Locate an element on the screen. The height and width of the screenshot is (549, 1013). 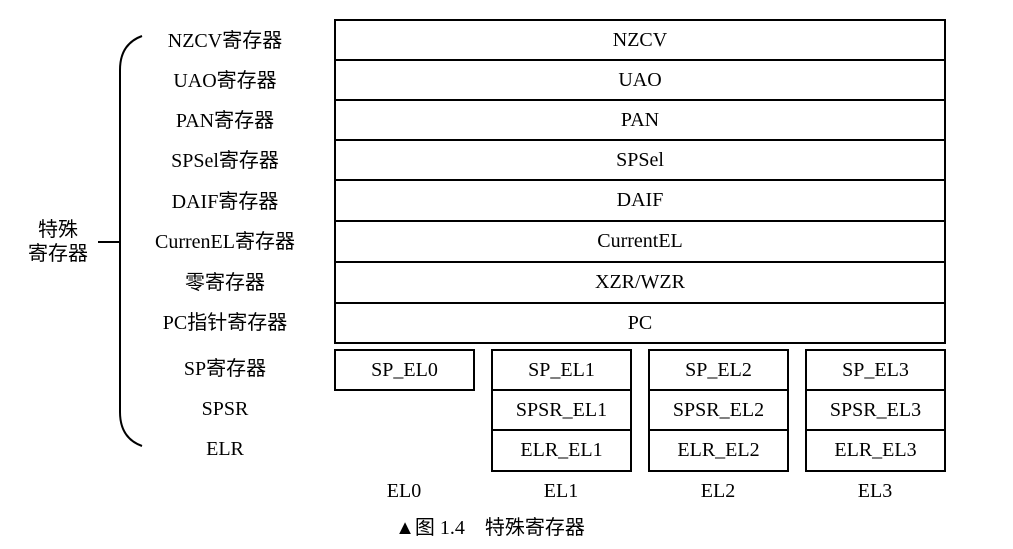
row-label-currentel: CurrenEL寄存器 is located at coordinates (225, 242).